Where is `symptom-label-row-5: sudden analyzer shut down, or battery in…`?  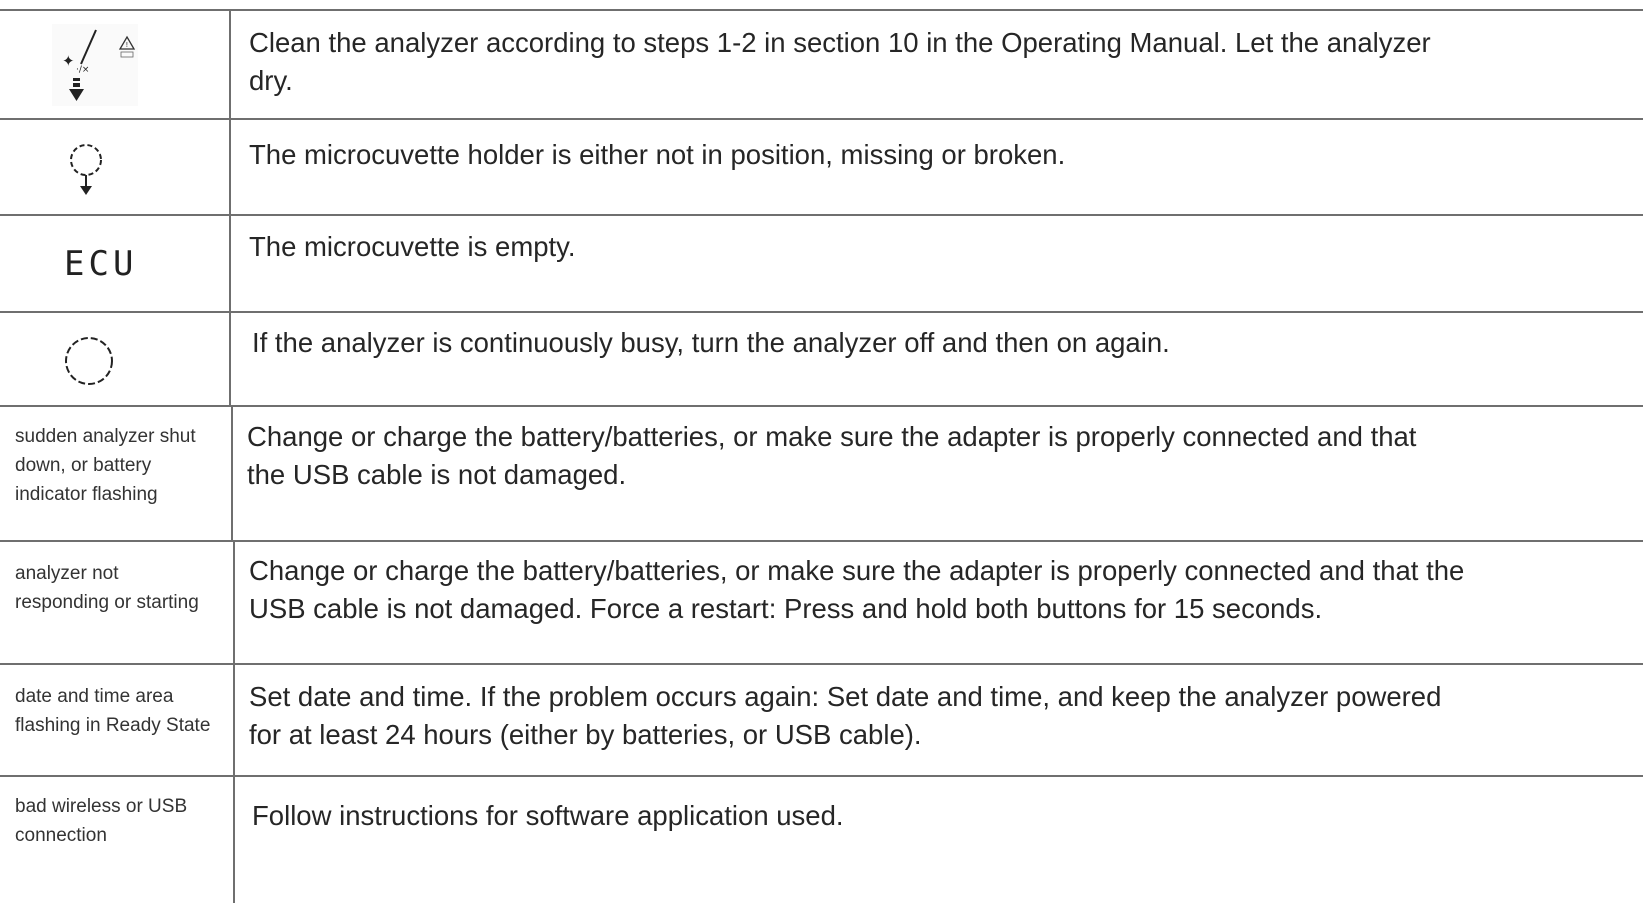
symptom-label-row-5: sudden analyzer shut down, or battery in… is located at coordinates (105, 465).